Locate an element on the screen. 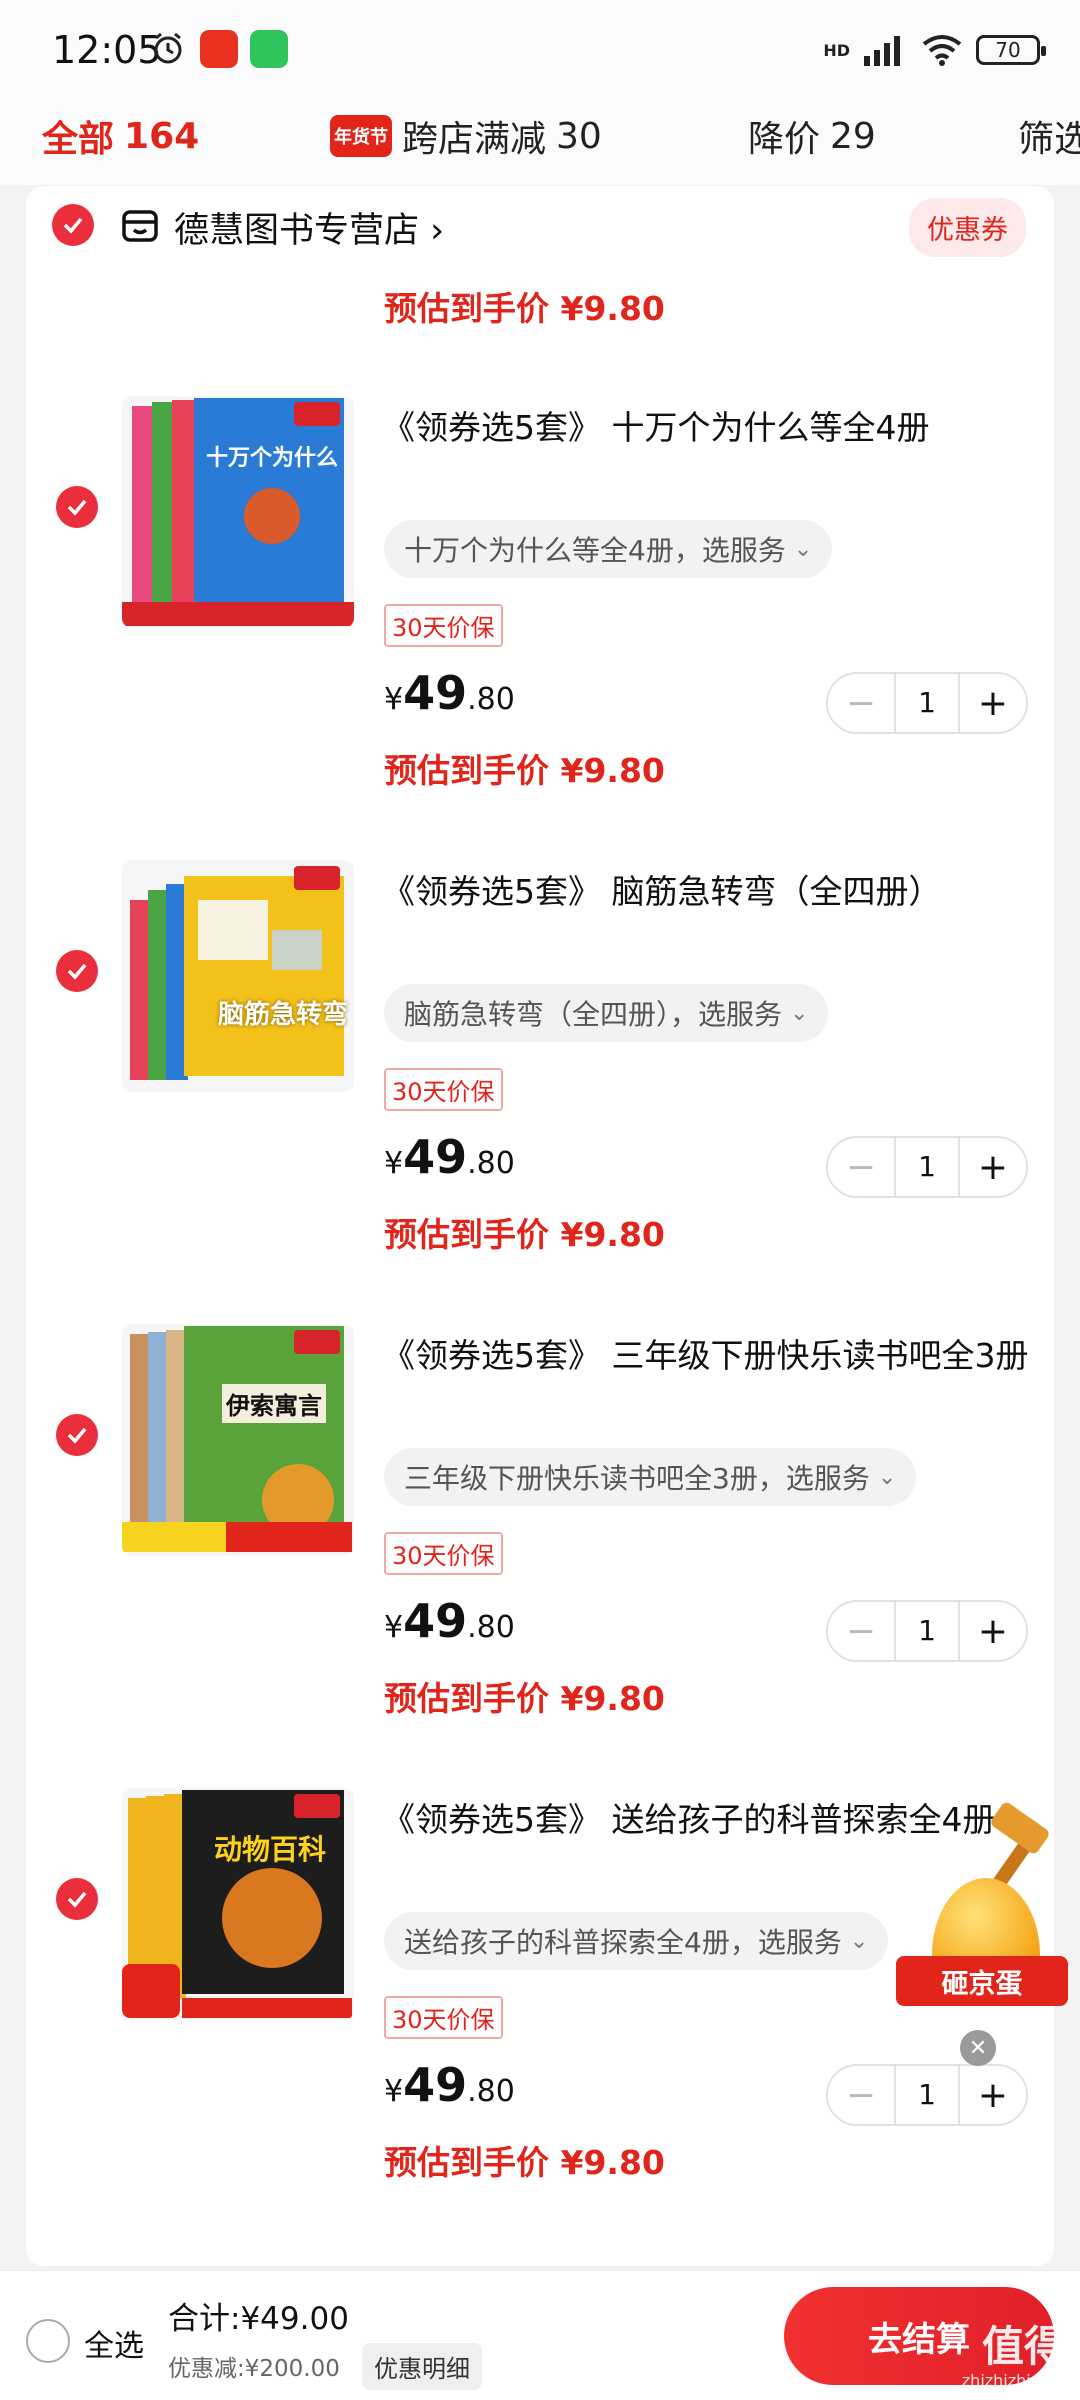 The image size is (1080, 2400). tab-count: 164 is located at coordinates (162, 136).